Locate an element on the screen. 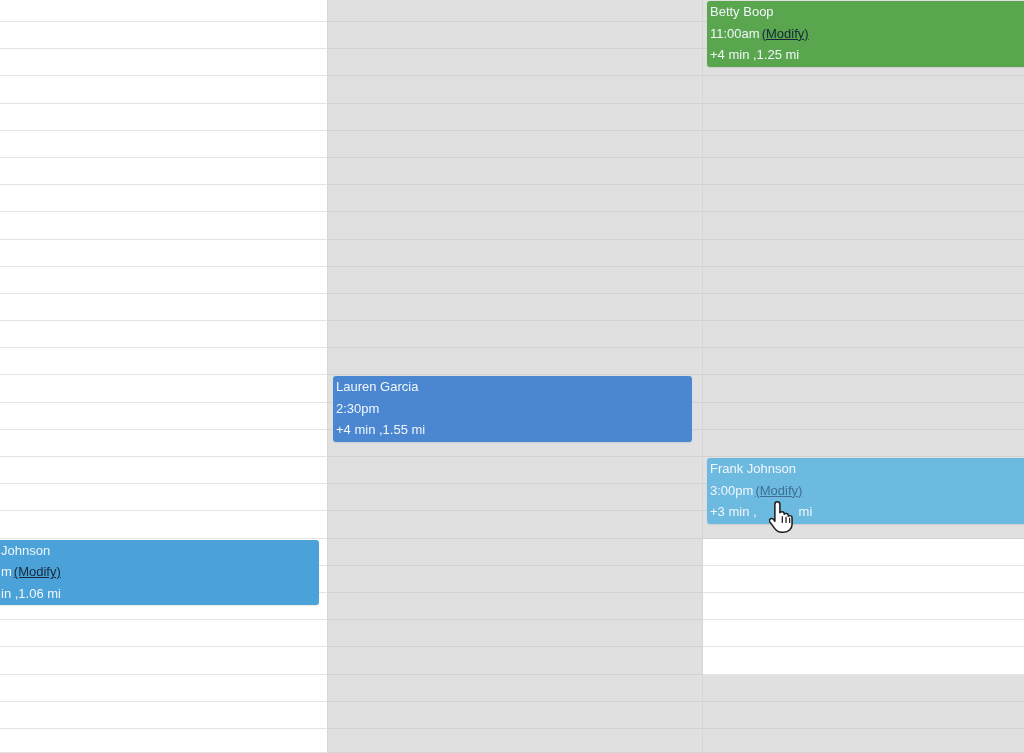 This screenshot has width=1024, height=753. calendar-event: Betty Boop 11:00am(Modify) +4 min ,1.25 mi is located at coordinates (865, 34).